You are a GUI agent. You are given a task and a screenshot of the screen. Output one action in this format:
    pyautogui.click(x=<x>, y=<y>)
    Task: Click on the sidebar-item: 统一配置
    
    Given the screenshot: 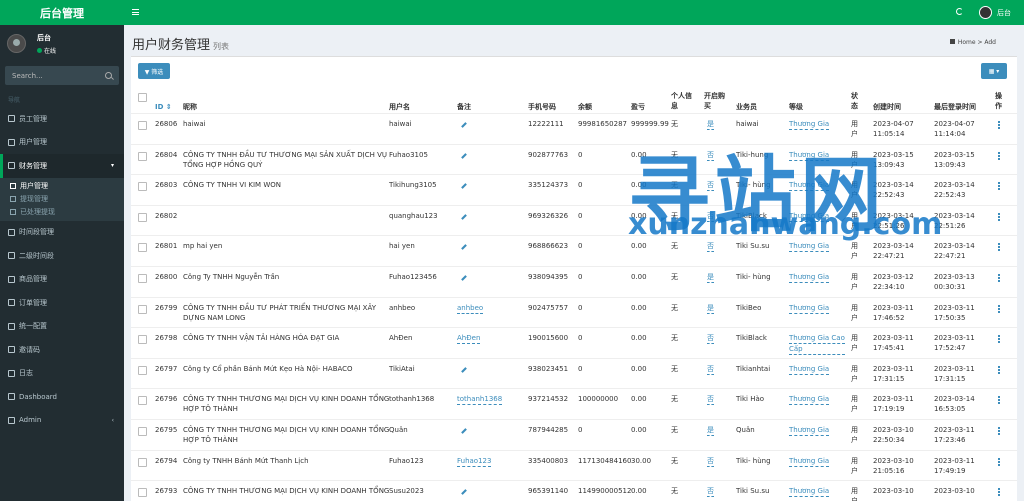 What is the action you would take?
    pyautogui.click(x=62, y=327)
    